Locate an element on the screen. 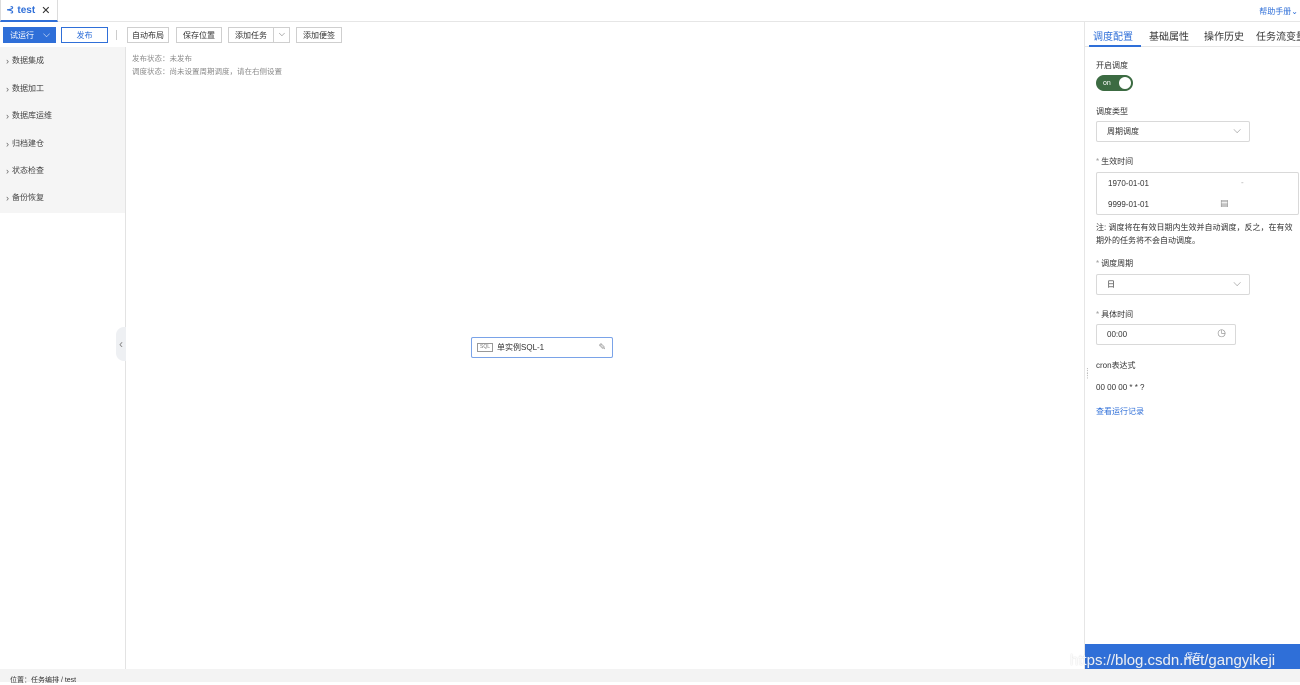 The height and width of the screenshot is (685, 1300). sidebar-item-data-integration: › 数据集成 is located at coordinates (62, 60).